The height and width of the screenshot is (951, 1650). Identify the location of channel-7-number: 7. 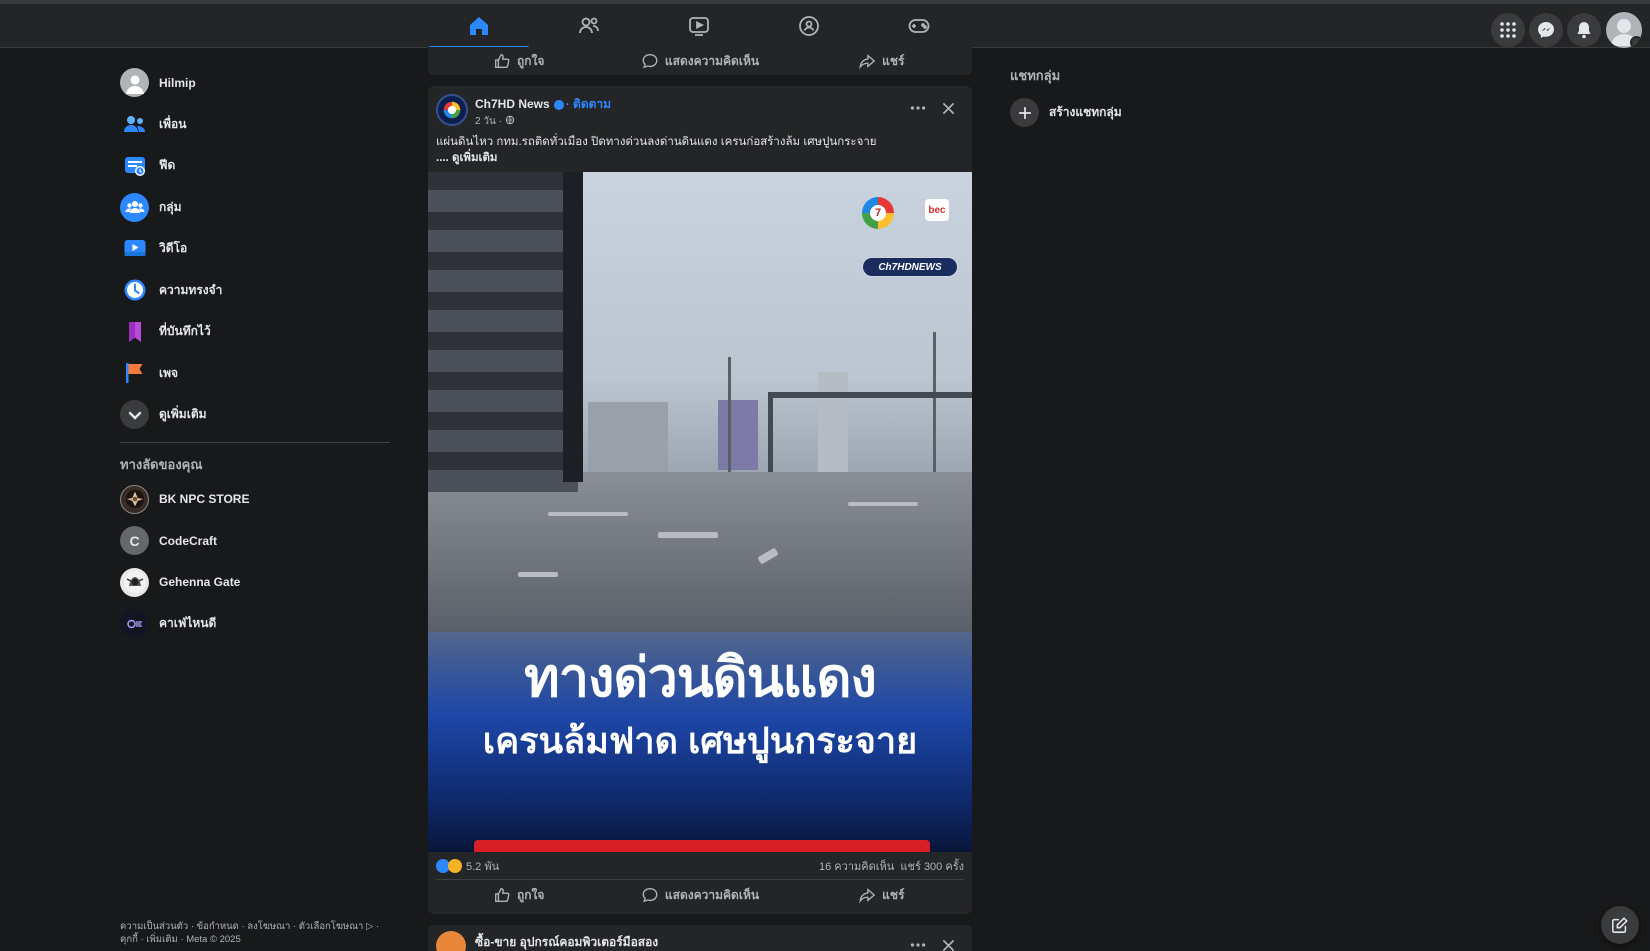
(878, 213).